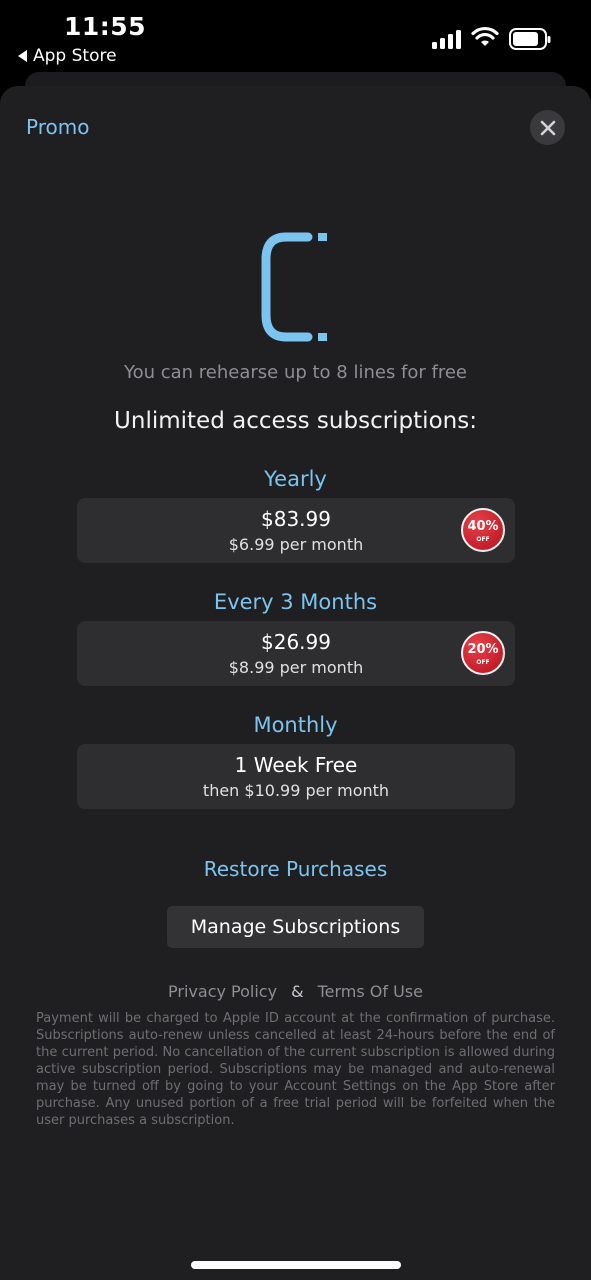  I want to click on privacy-policy-link: Privacy Policy, so click(222, 991).